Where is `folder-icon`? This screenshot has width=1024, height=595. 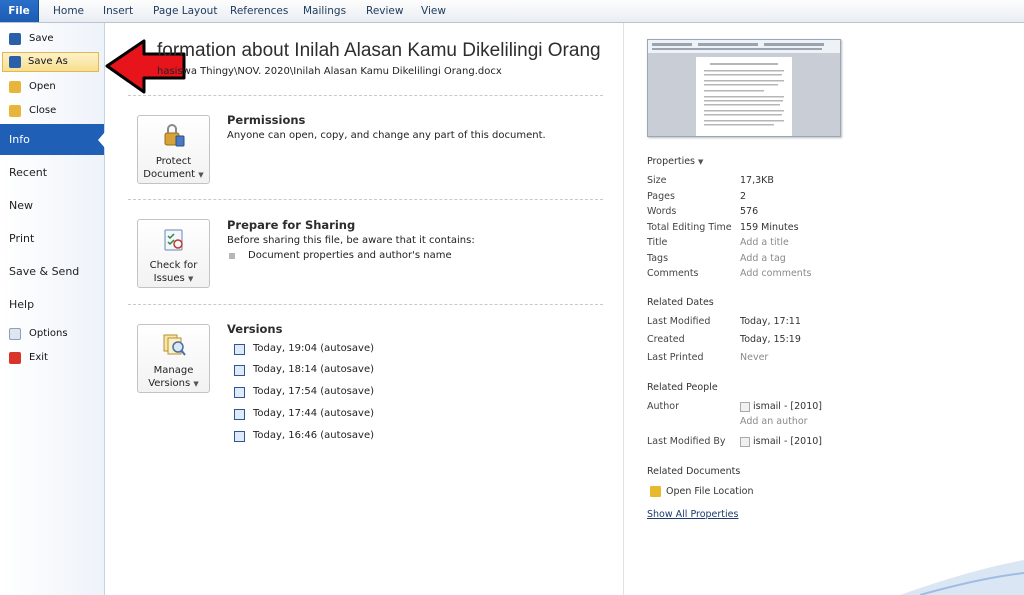 folder-icon is located at coordinates (655, 491).